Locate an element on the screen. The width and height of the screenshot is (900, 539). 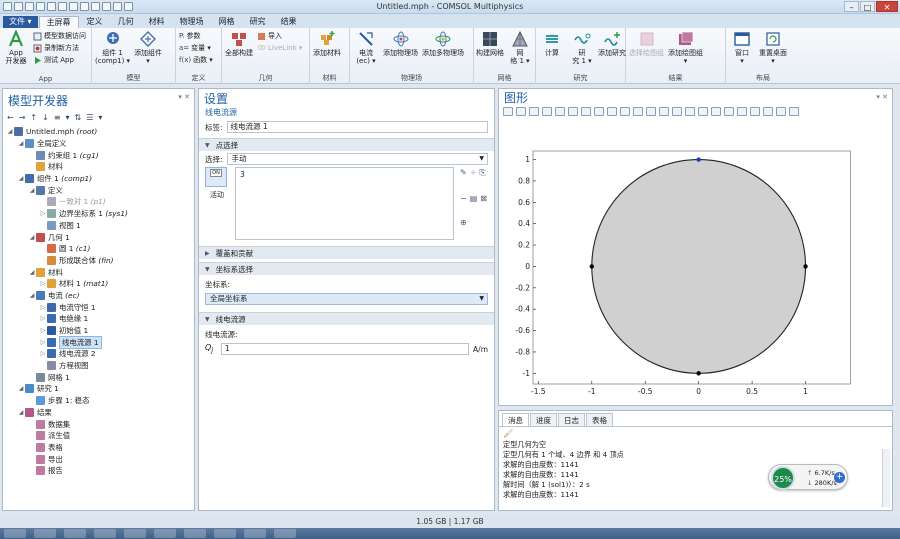
remove-selection-icon: − is located at coordinates (463, 205).